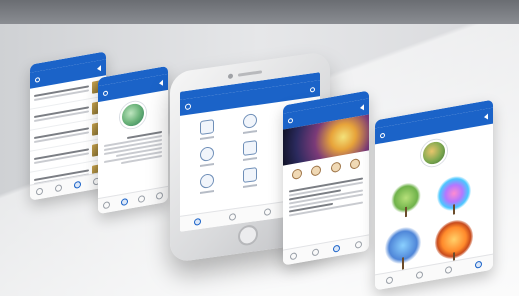  What do you see at coordinates (434, 153) in the screenshot?
I see `avatar` at bounding box center [434, 153].